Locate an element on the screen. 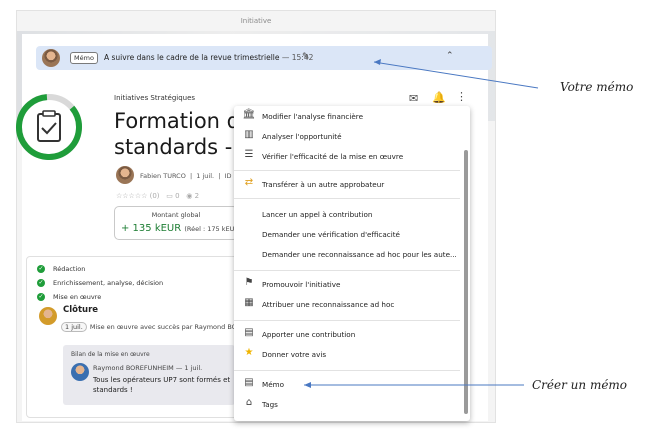  memo-callout: Votre mémo is located at coordinates (597, 87).